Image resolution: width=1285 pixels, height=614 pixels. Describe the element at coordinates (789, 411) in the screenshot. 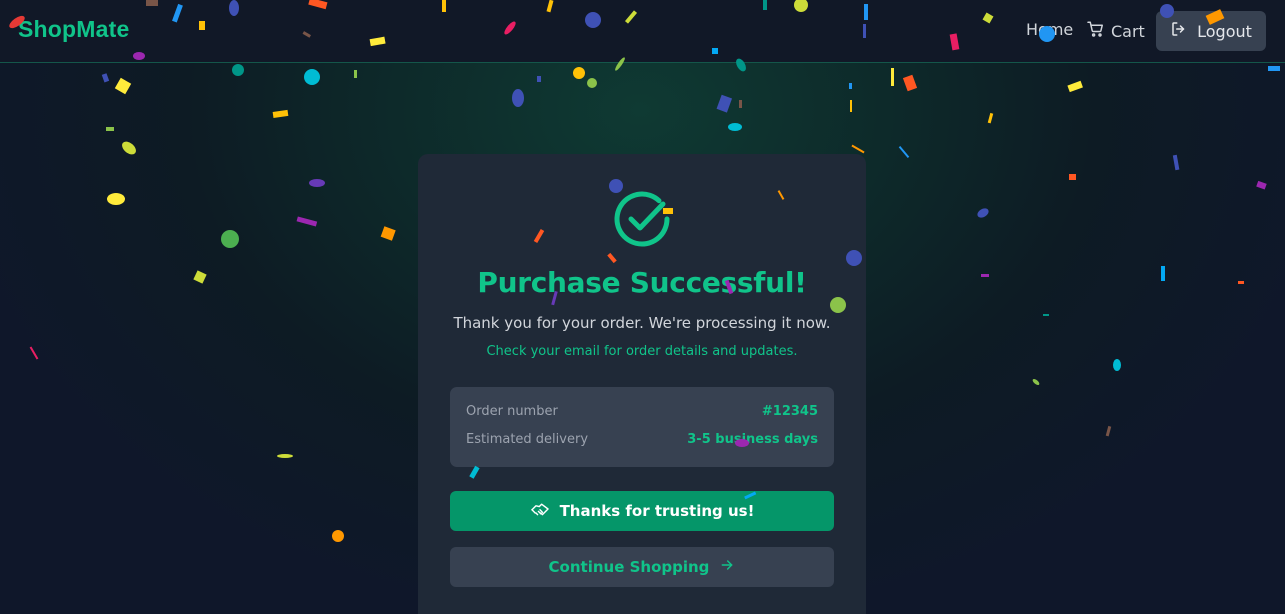

I see `order-number-value: #12345` at that location.